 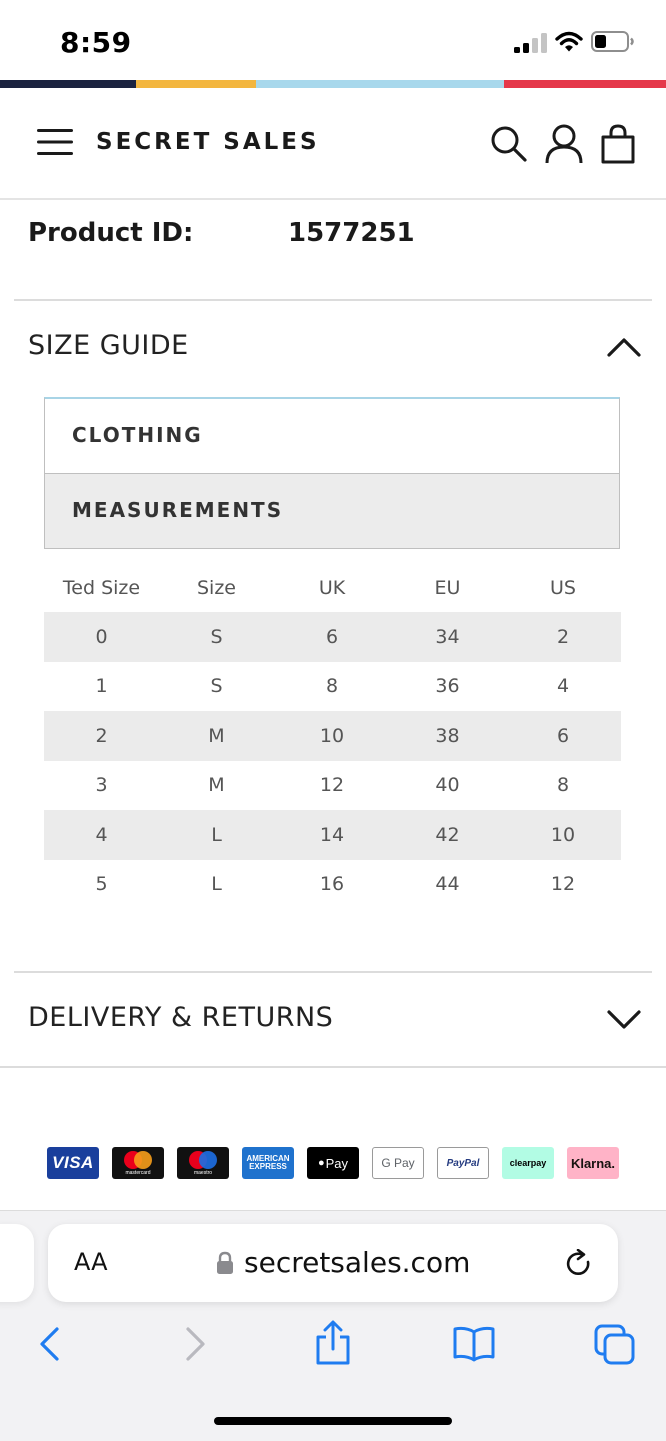 I want to click on address-bar: AA secretsales.com, so click(x=333, y=1263).